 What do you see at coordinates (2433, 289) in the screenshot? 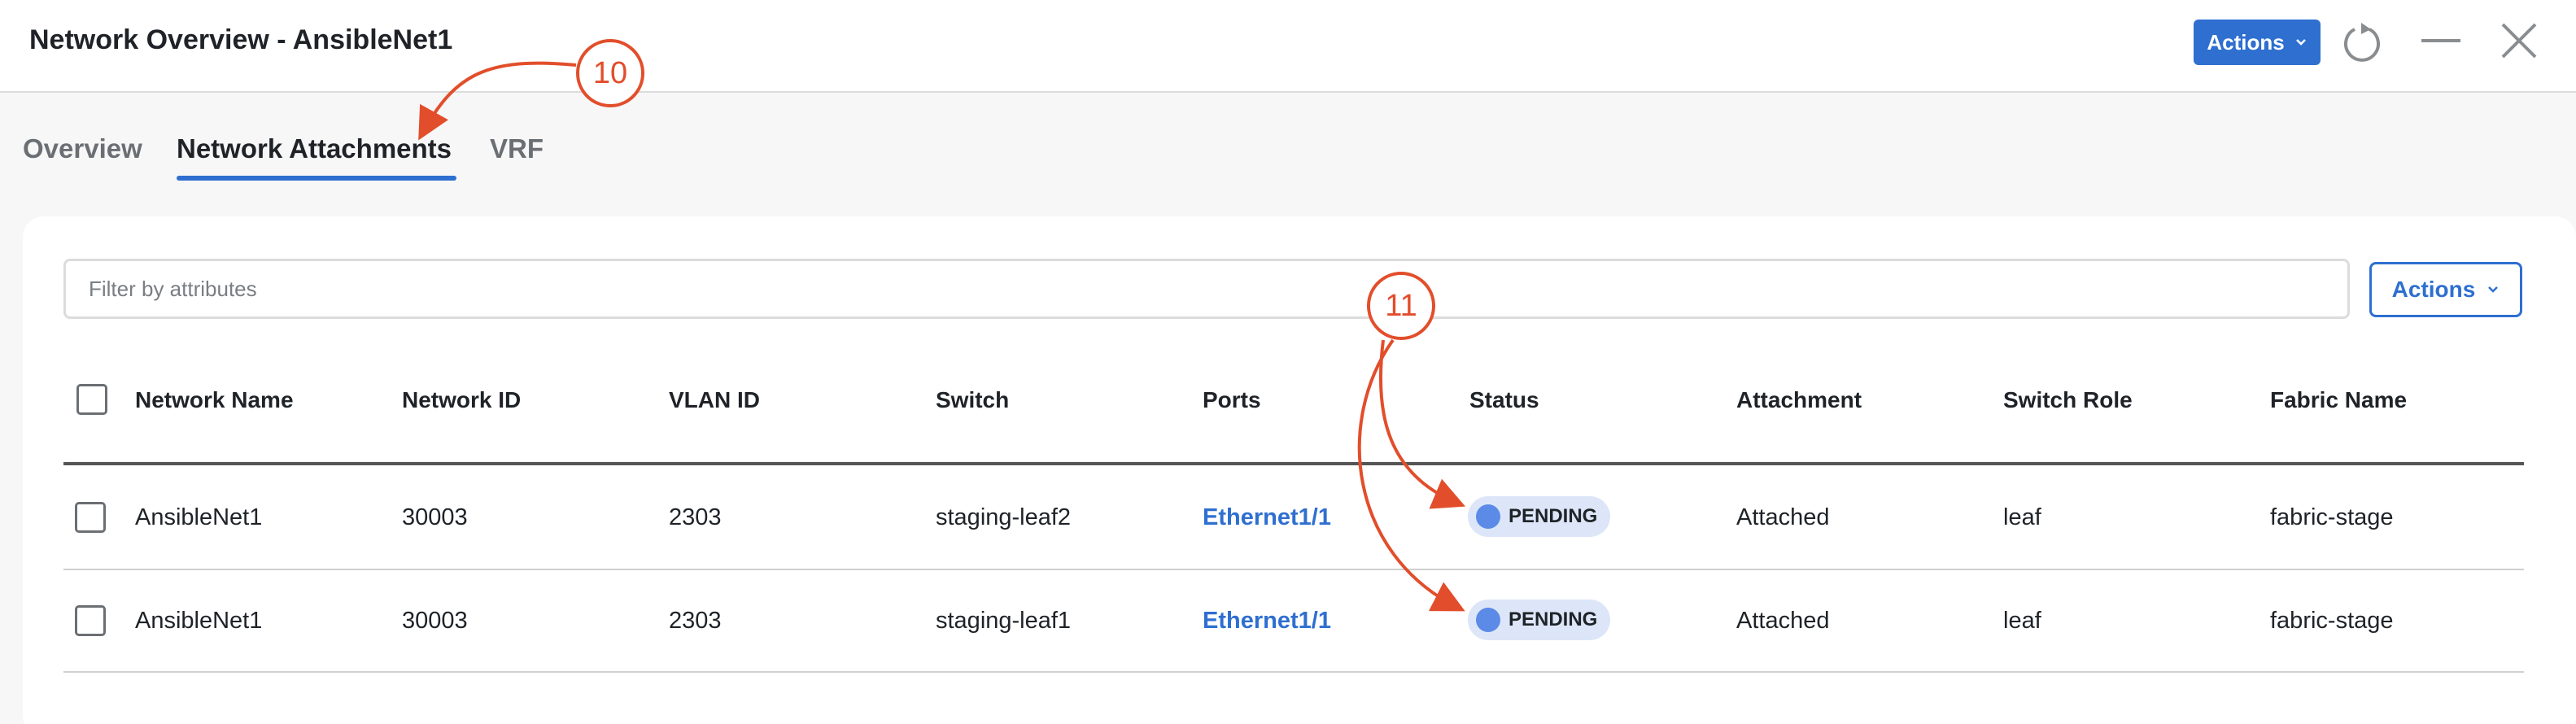
I see `table-actions-label: Actions` at bounding box center [2433, 289].